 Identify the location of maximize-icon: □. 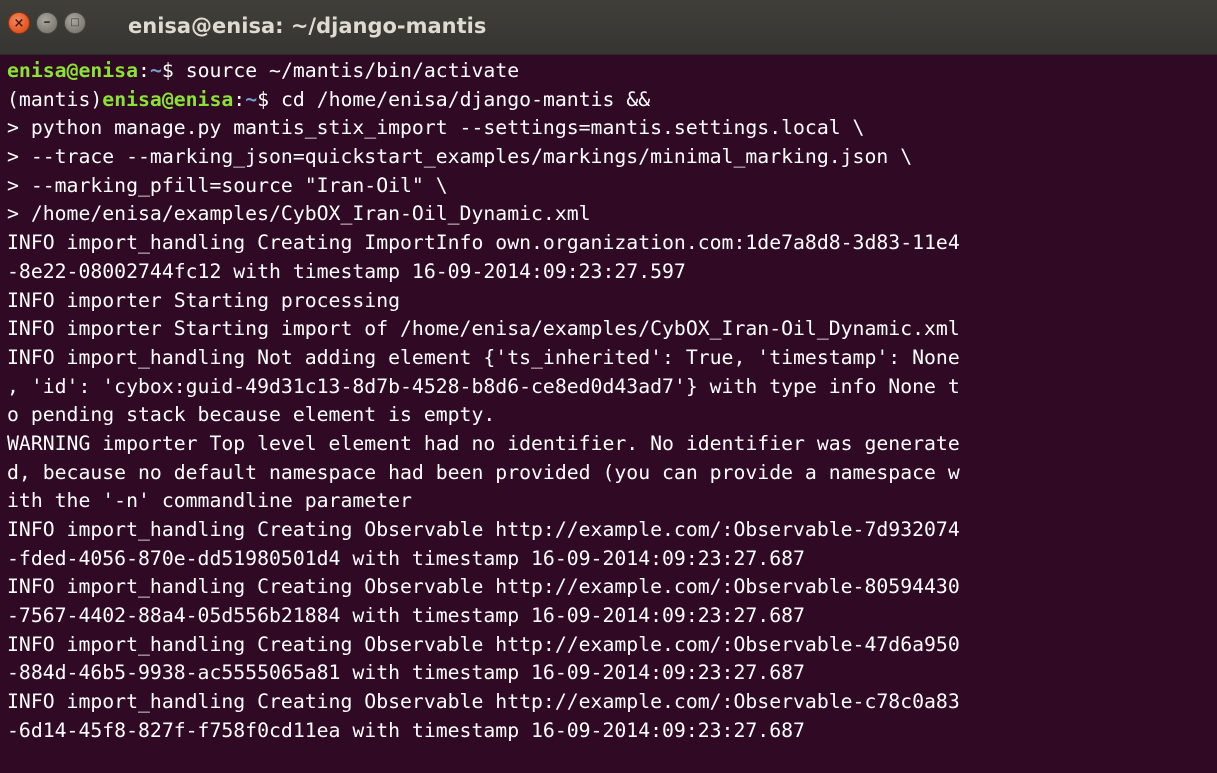
(75, 22).